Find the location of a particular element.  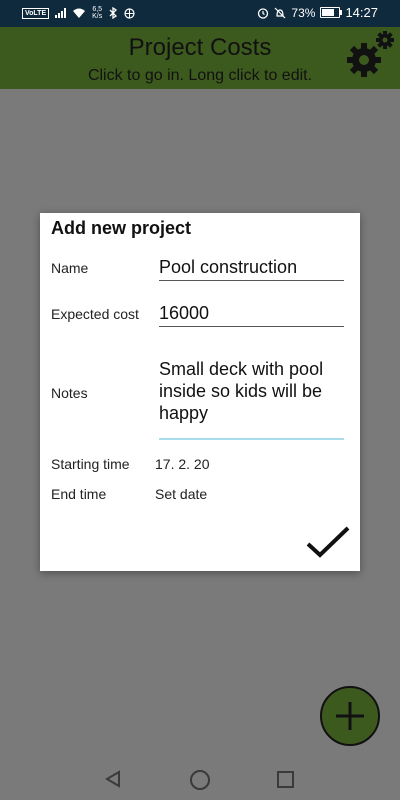

home-circle-icon is located at coordinates (200, 780).